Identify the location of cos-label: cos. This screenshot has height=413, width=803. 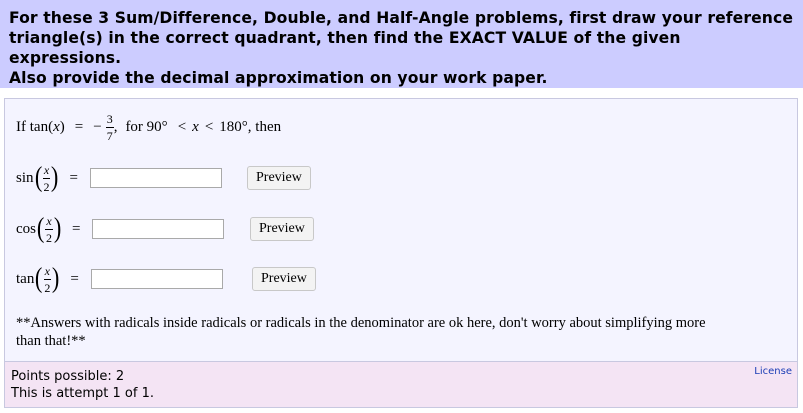
(26, 228).